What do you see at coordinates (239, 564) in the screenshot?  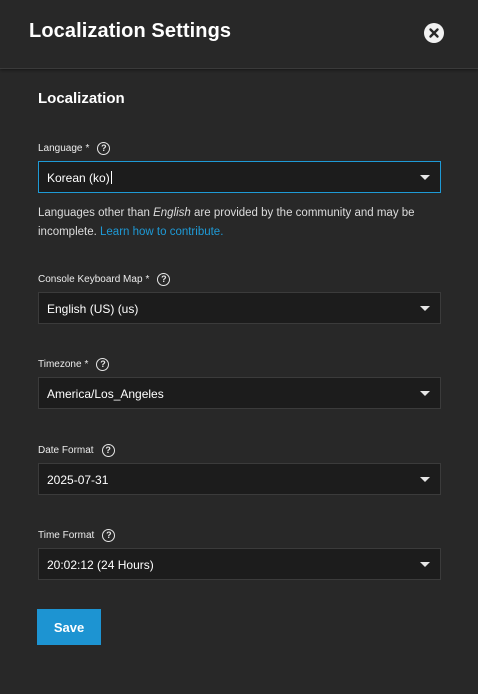 I see `time-format-select: 20:02:12 (24 Hours)` at bounding box center [239, 564].